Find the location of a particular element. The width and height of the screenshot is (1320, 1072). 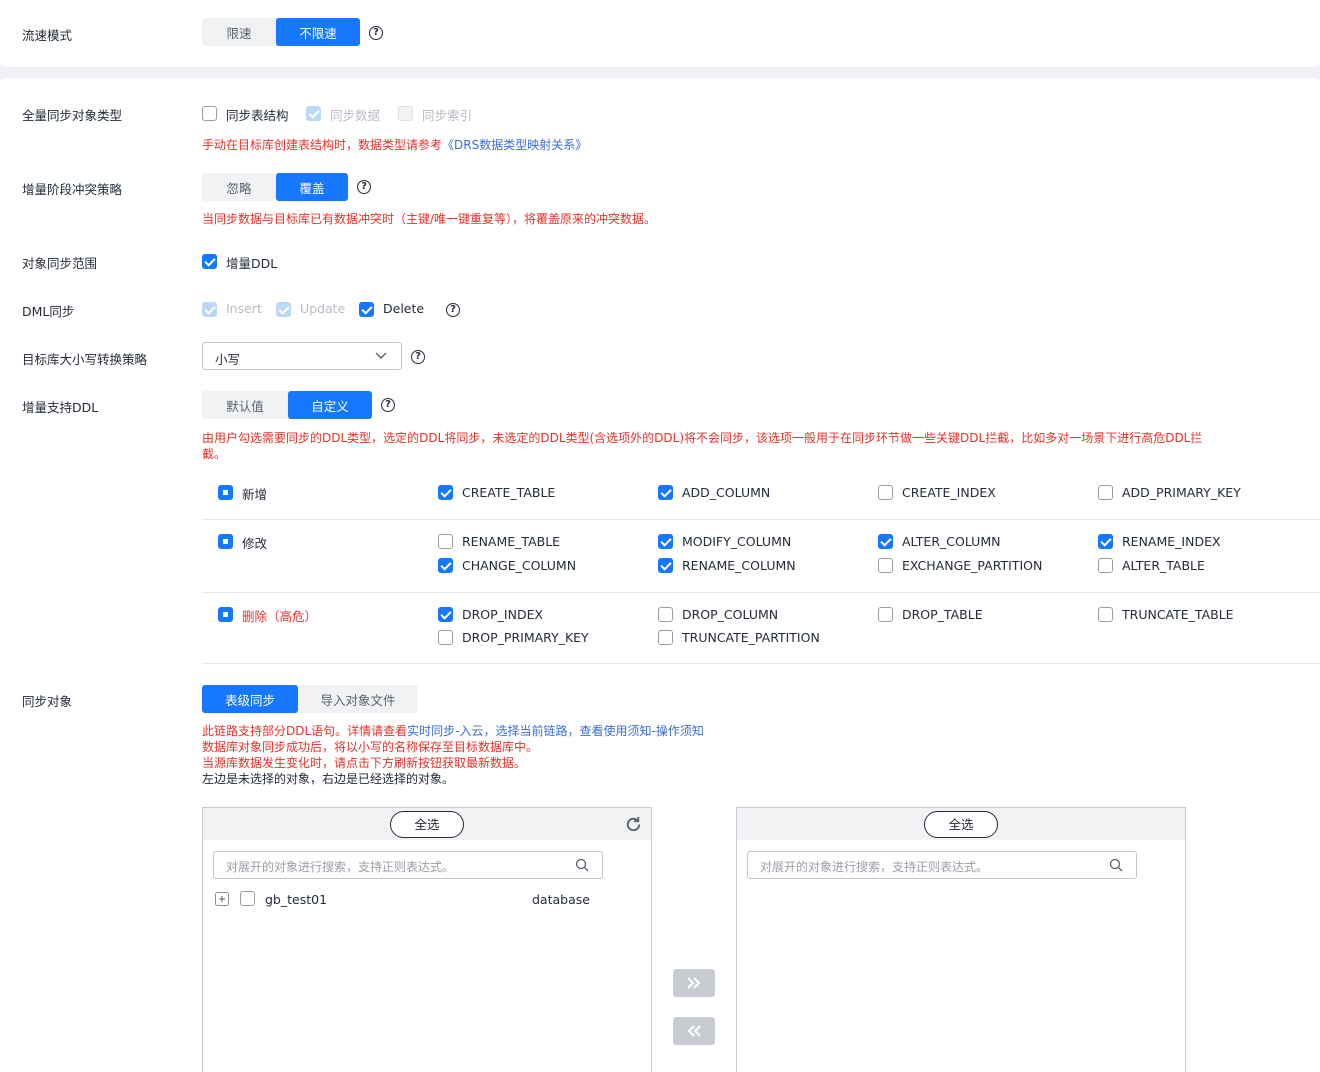

table-row: gb_test01 database is located at coordinates (427, 900).